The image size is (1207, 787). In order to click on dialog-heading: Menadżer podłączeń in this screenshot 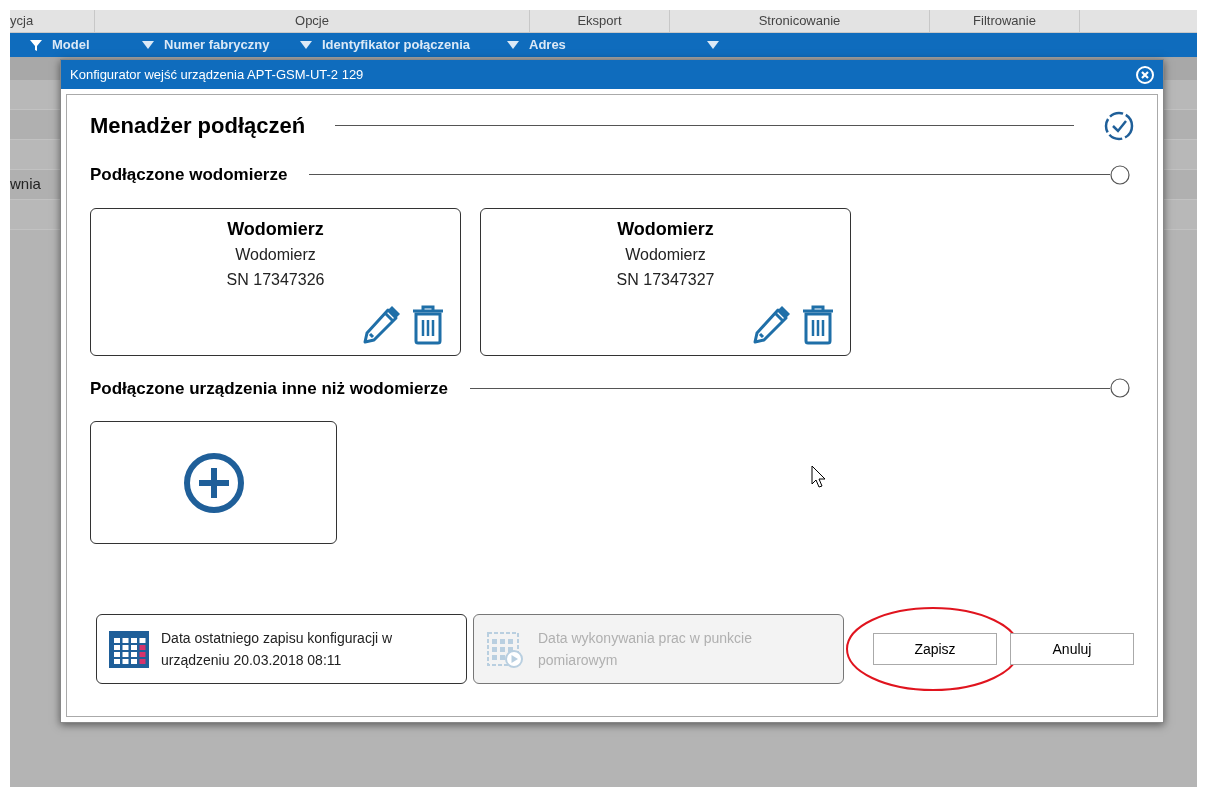, I will do `click(198, 126)`.